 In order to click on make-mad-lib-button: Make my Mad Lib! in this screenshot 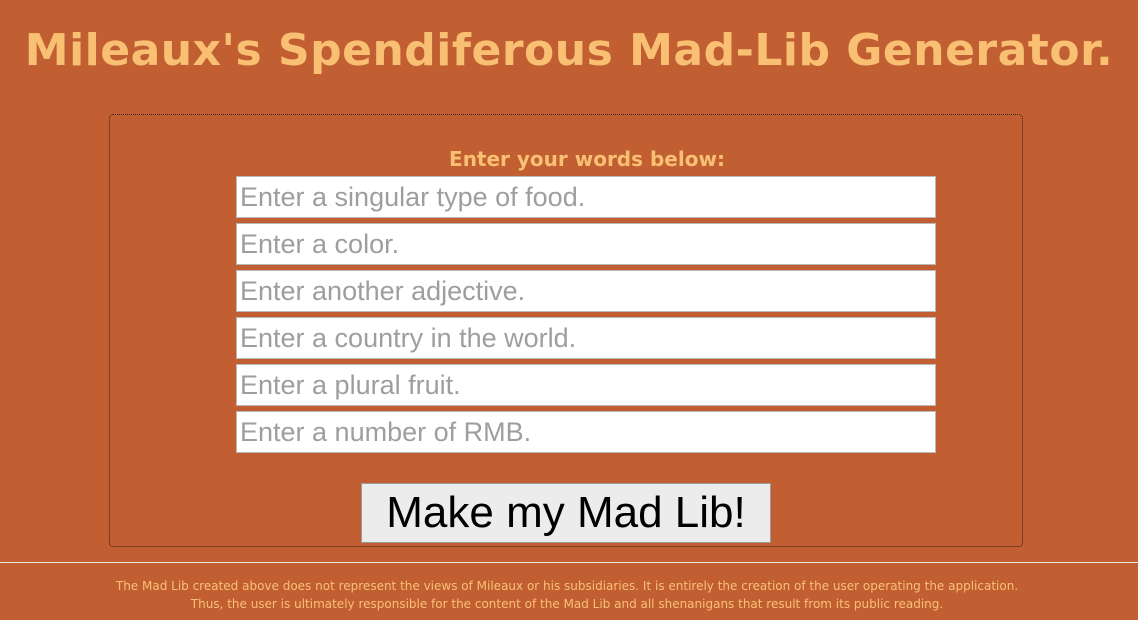, I will do `click(566, 513)`.